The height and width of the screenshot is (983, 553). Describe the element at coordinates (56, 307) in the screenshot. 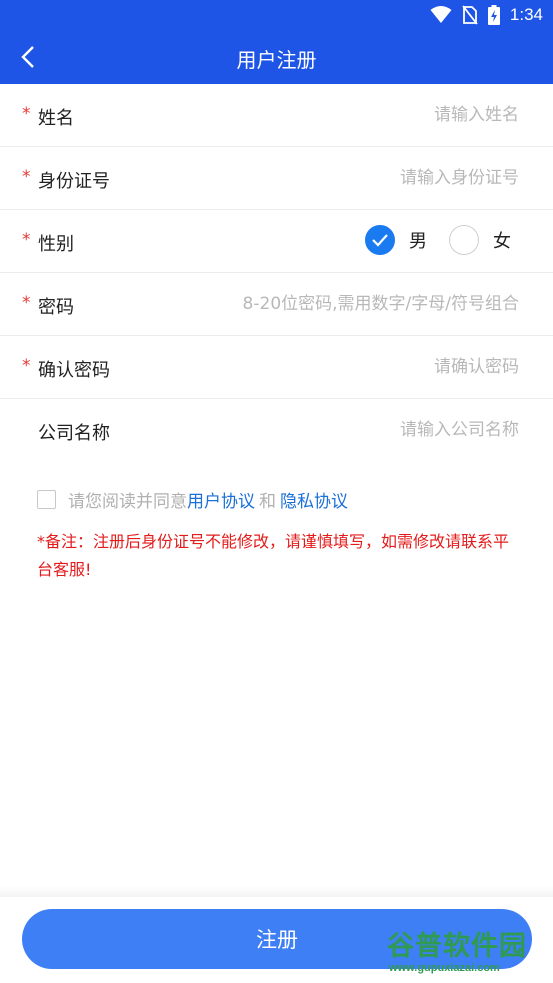

I see `password-label: 密码` at that location.